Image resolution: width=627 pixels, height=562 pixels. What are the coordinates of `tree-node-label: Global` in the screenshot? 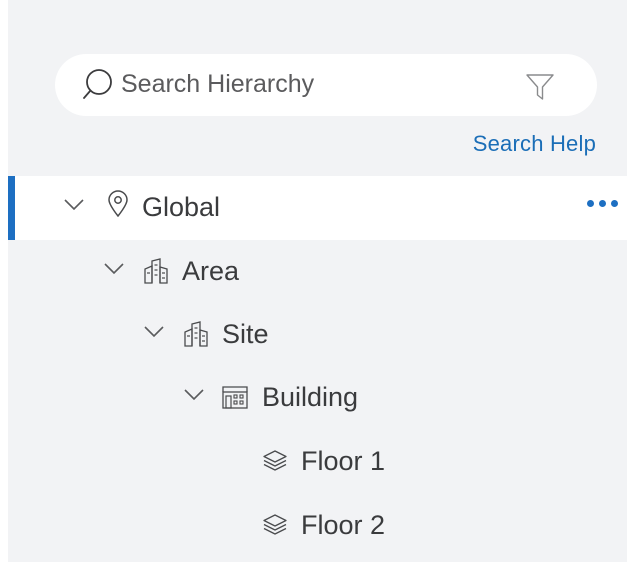 It's located at (181, 207).